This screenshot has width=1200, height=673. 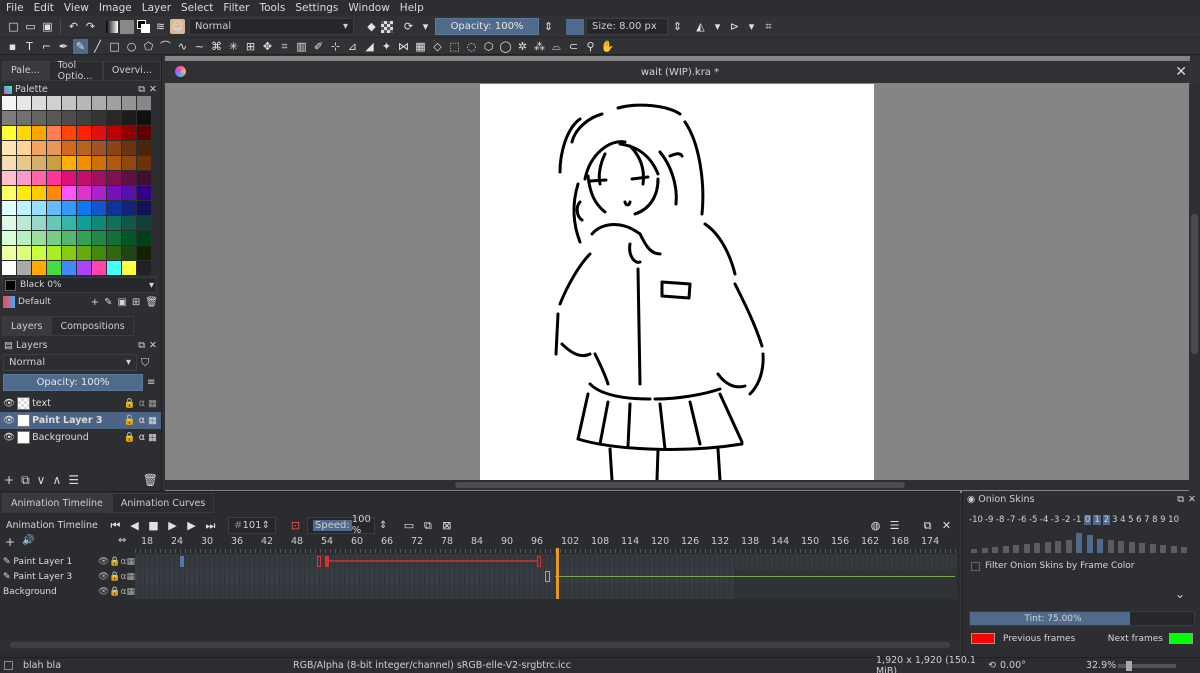 What do you see at coordinates (1194, 284) in the screenshot?
I see `scrollbar-thumb` at bounding box center [1194, 284].